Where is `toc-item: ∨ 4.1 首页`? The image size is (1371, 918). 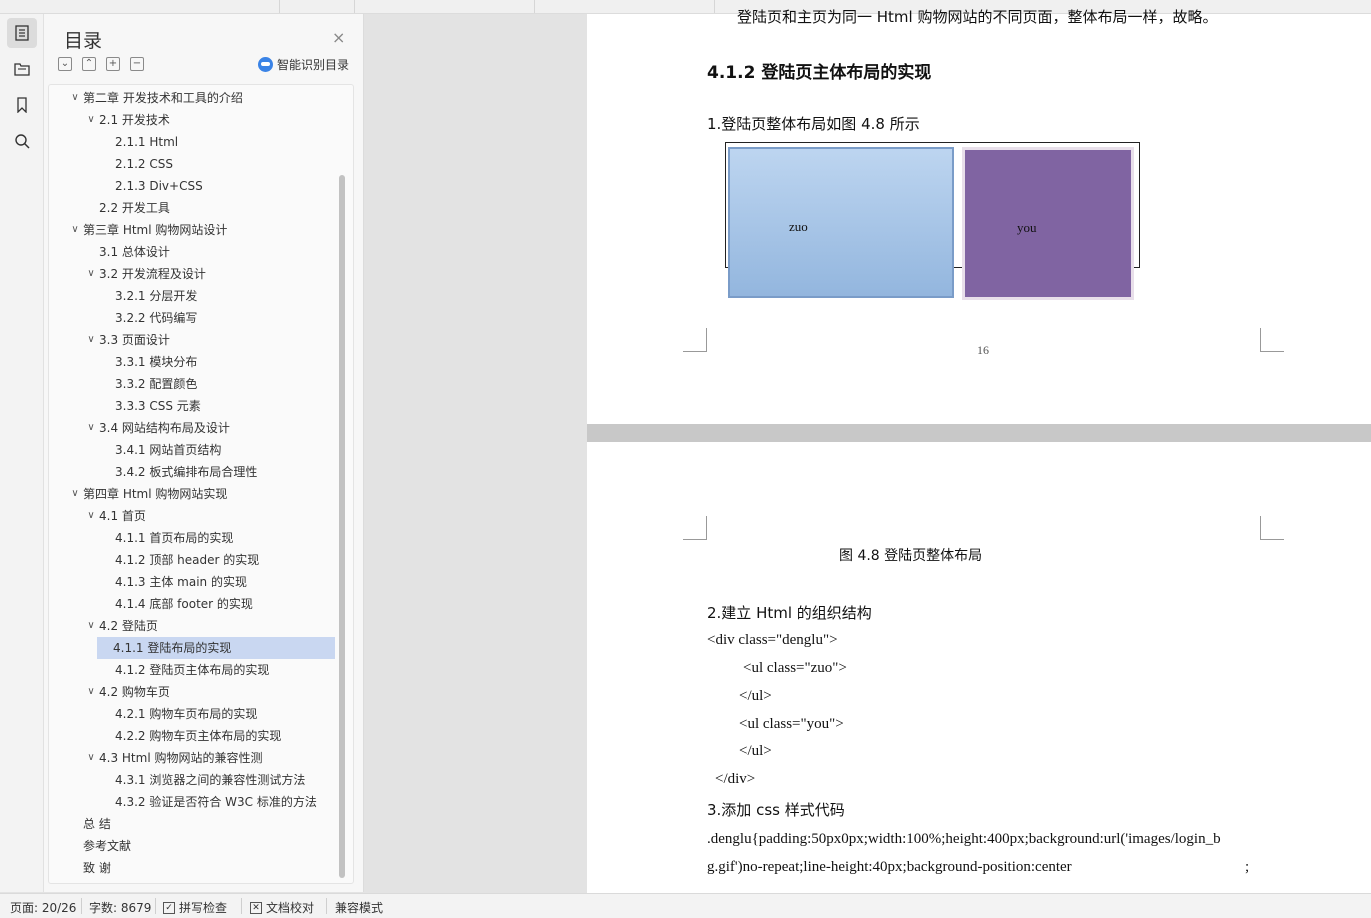
toc-item: ∨ 4.1 首页 is located at coordinates (114, 516).